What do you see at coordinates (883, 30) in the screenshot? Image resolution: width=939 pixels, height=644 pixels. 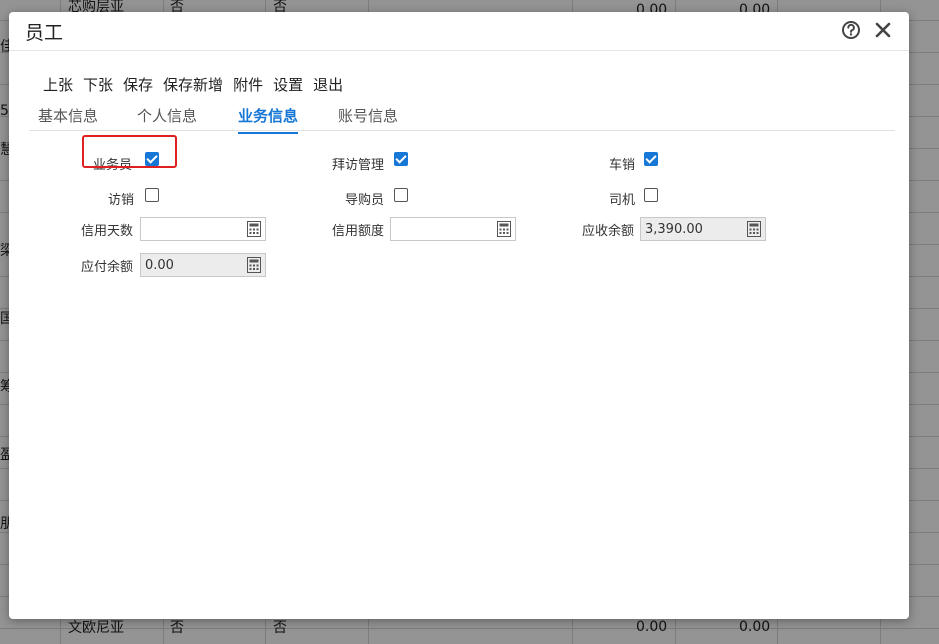 I see `close-icon` at bounding box center [883, 30].